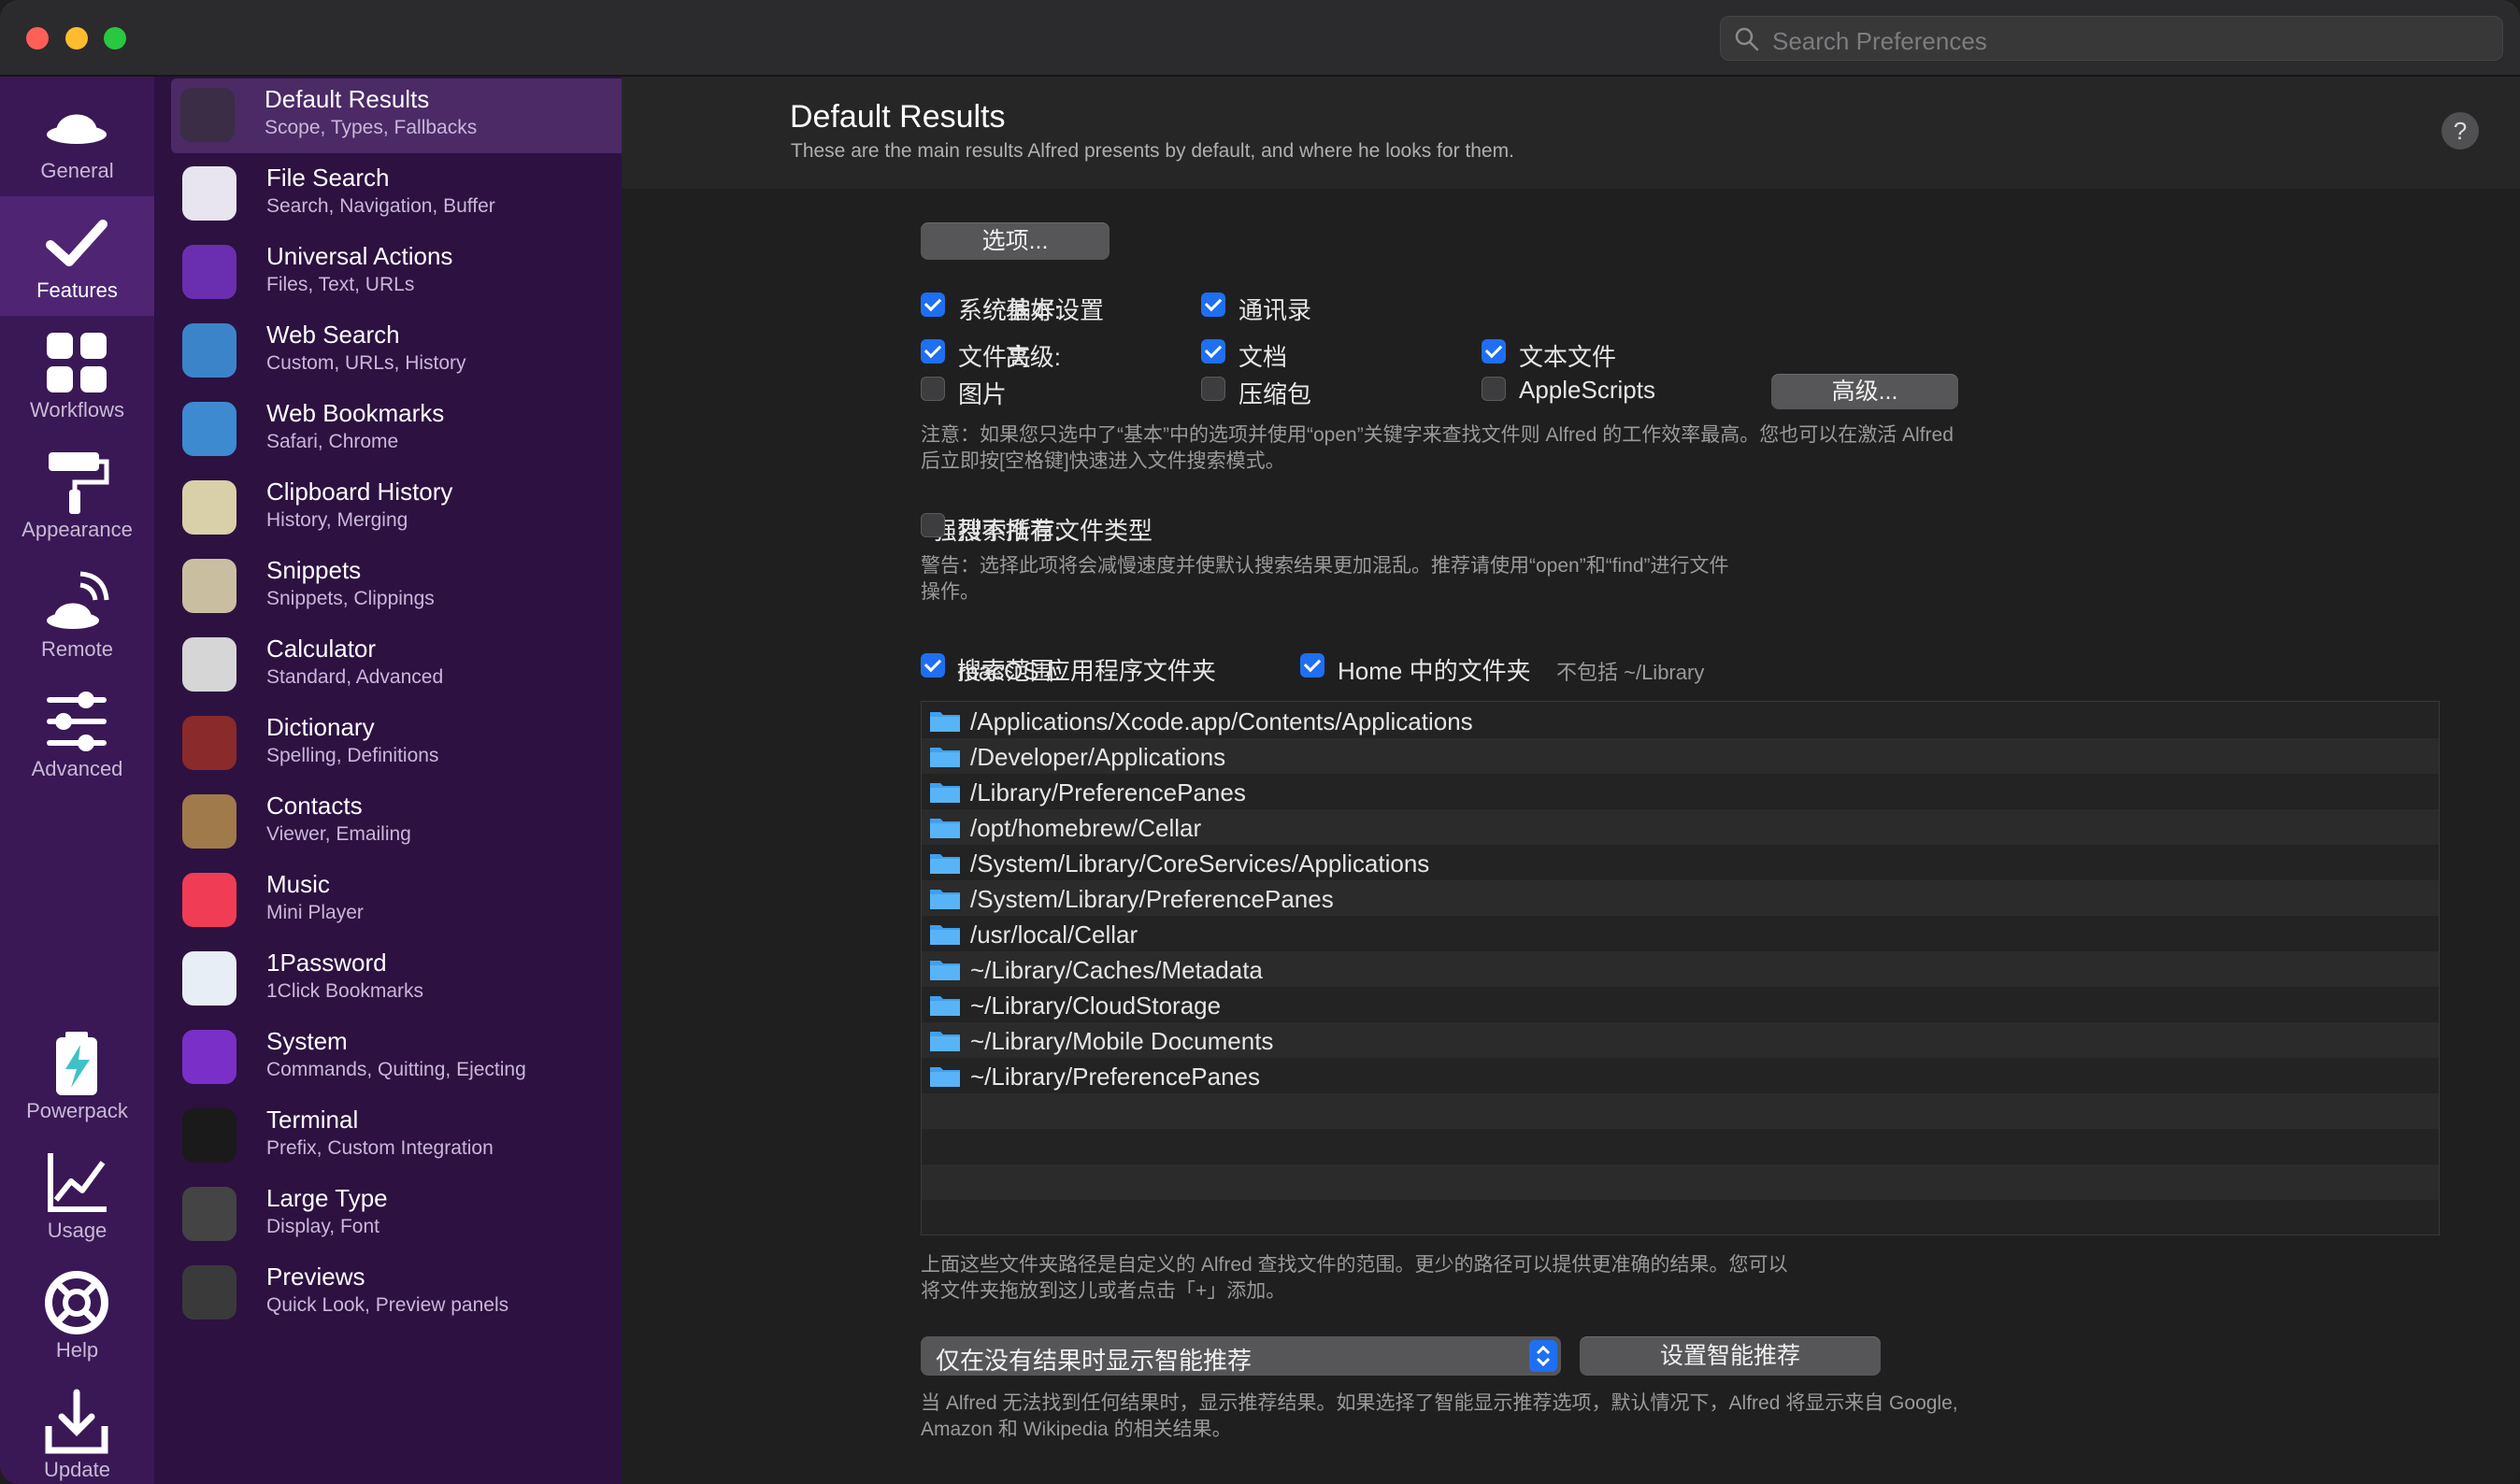 Image resolution: width=2520 pixels, height=1484 pixels. I want to click on terminal-icon, so click(209, 1135).